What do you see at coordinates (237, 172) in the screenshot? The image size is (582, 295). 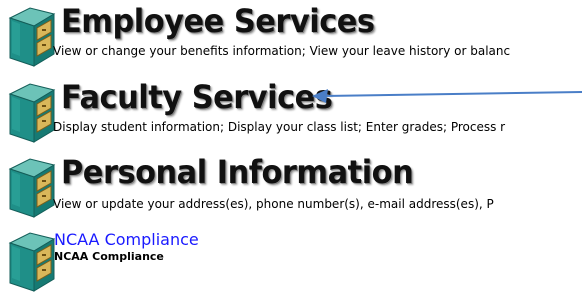 I see `personal-information-link: Personal Information` at bounding box center [237, 172].